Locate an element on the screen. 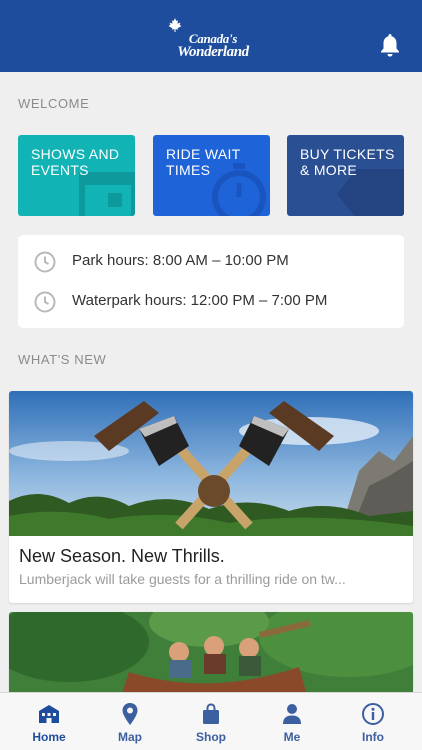  news-card is located at coordinates (211, 657).